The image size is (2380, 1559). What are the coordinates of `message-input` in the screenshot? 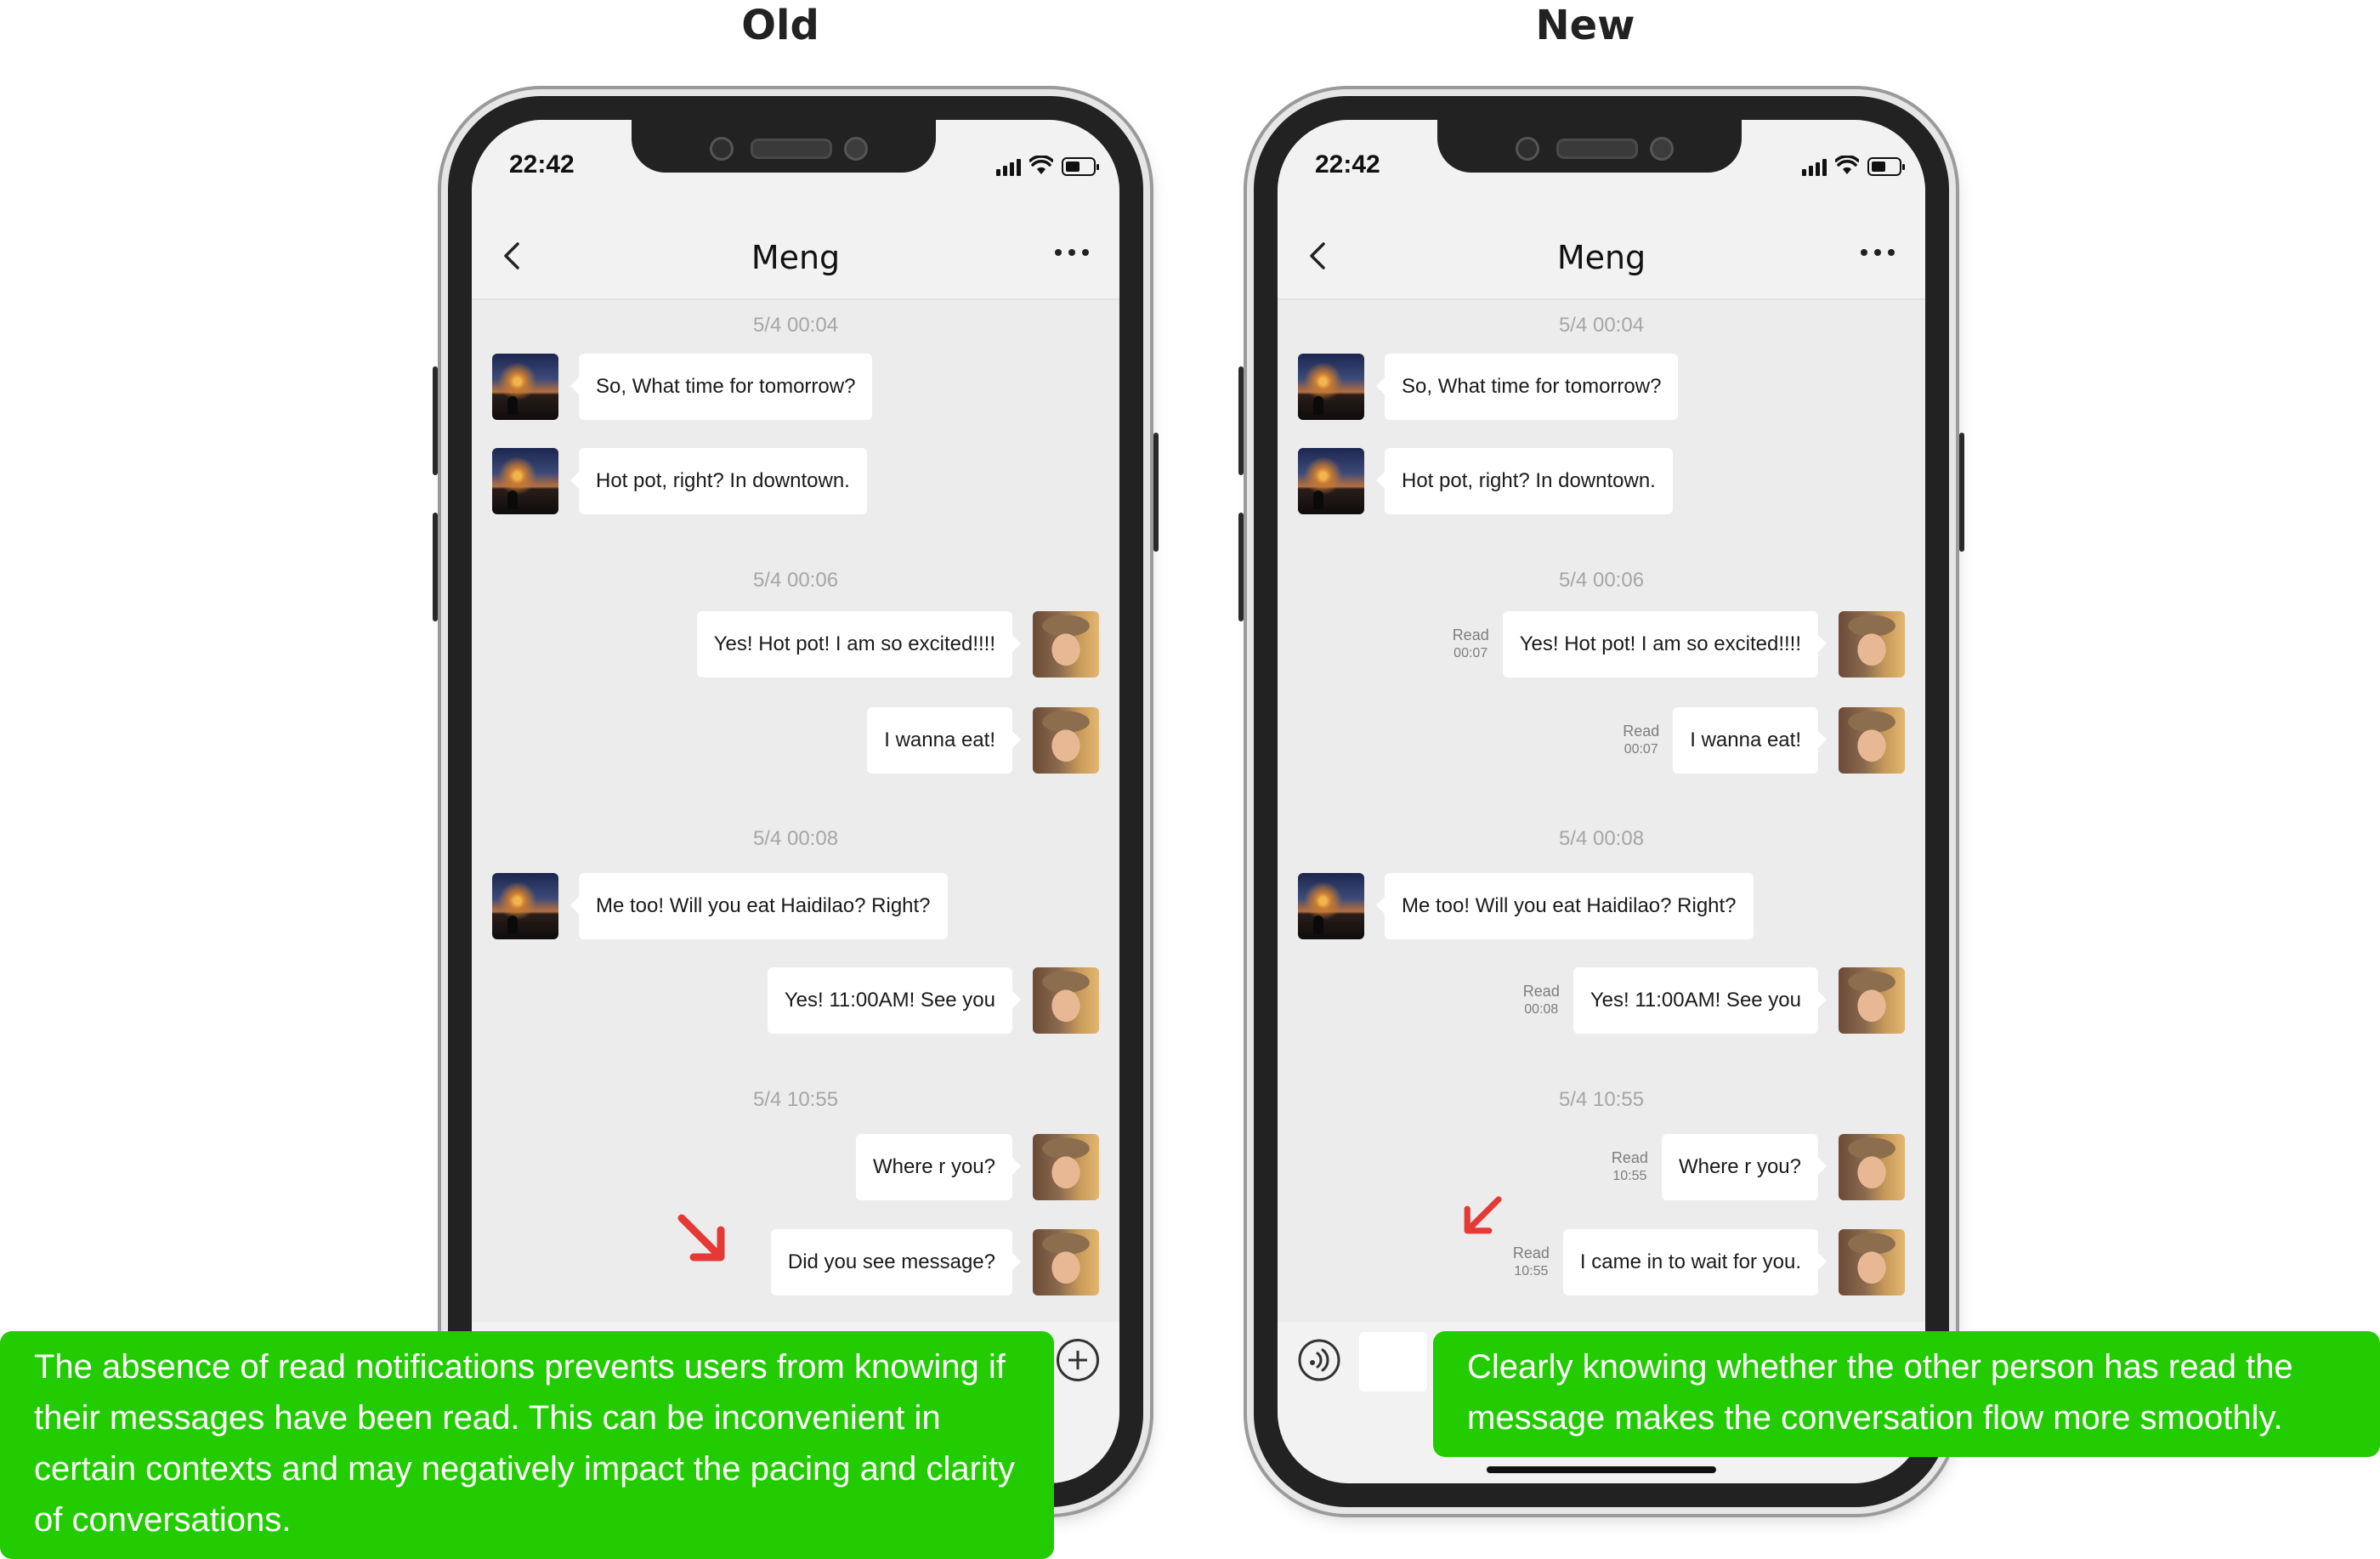 It's located at (1393, 1362).